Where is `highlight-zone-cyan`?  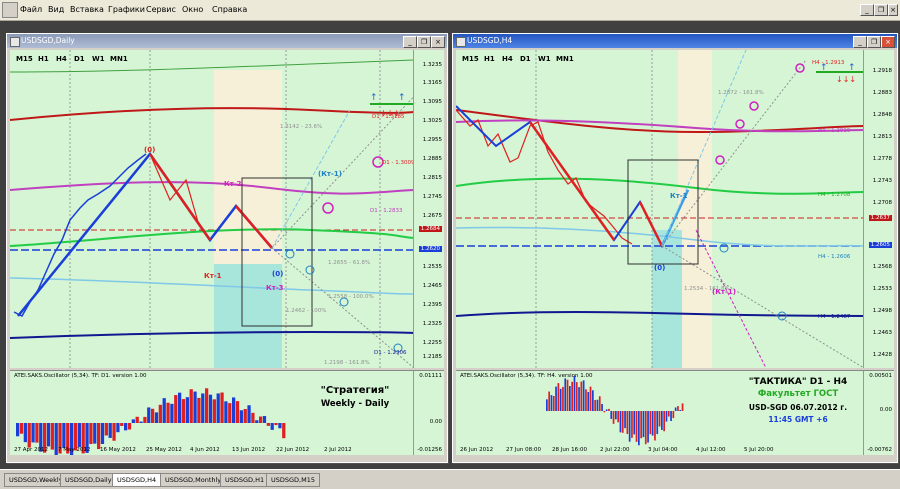
highlight-zone-cyan is located at coordinates (667, 299).